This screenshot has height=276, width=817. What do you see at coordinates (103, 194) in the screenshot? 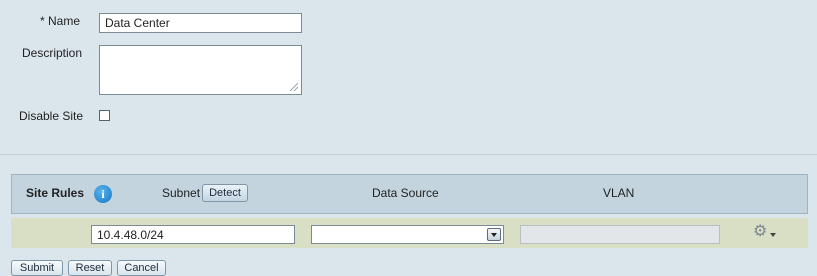
I see `info-icon: i` at bounding box center [103, 194].